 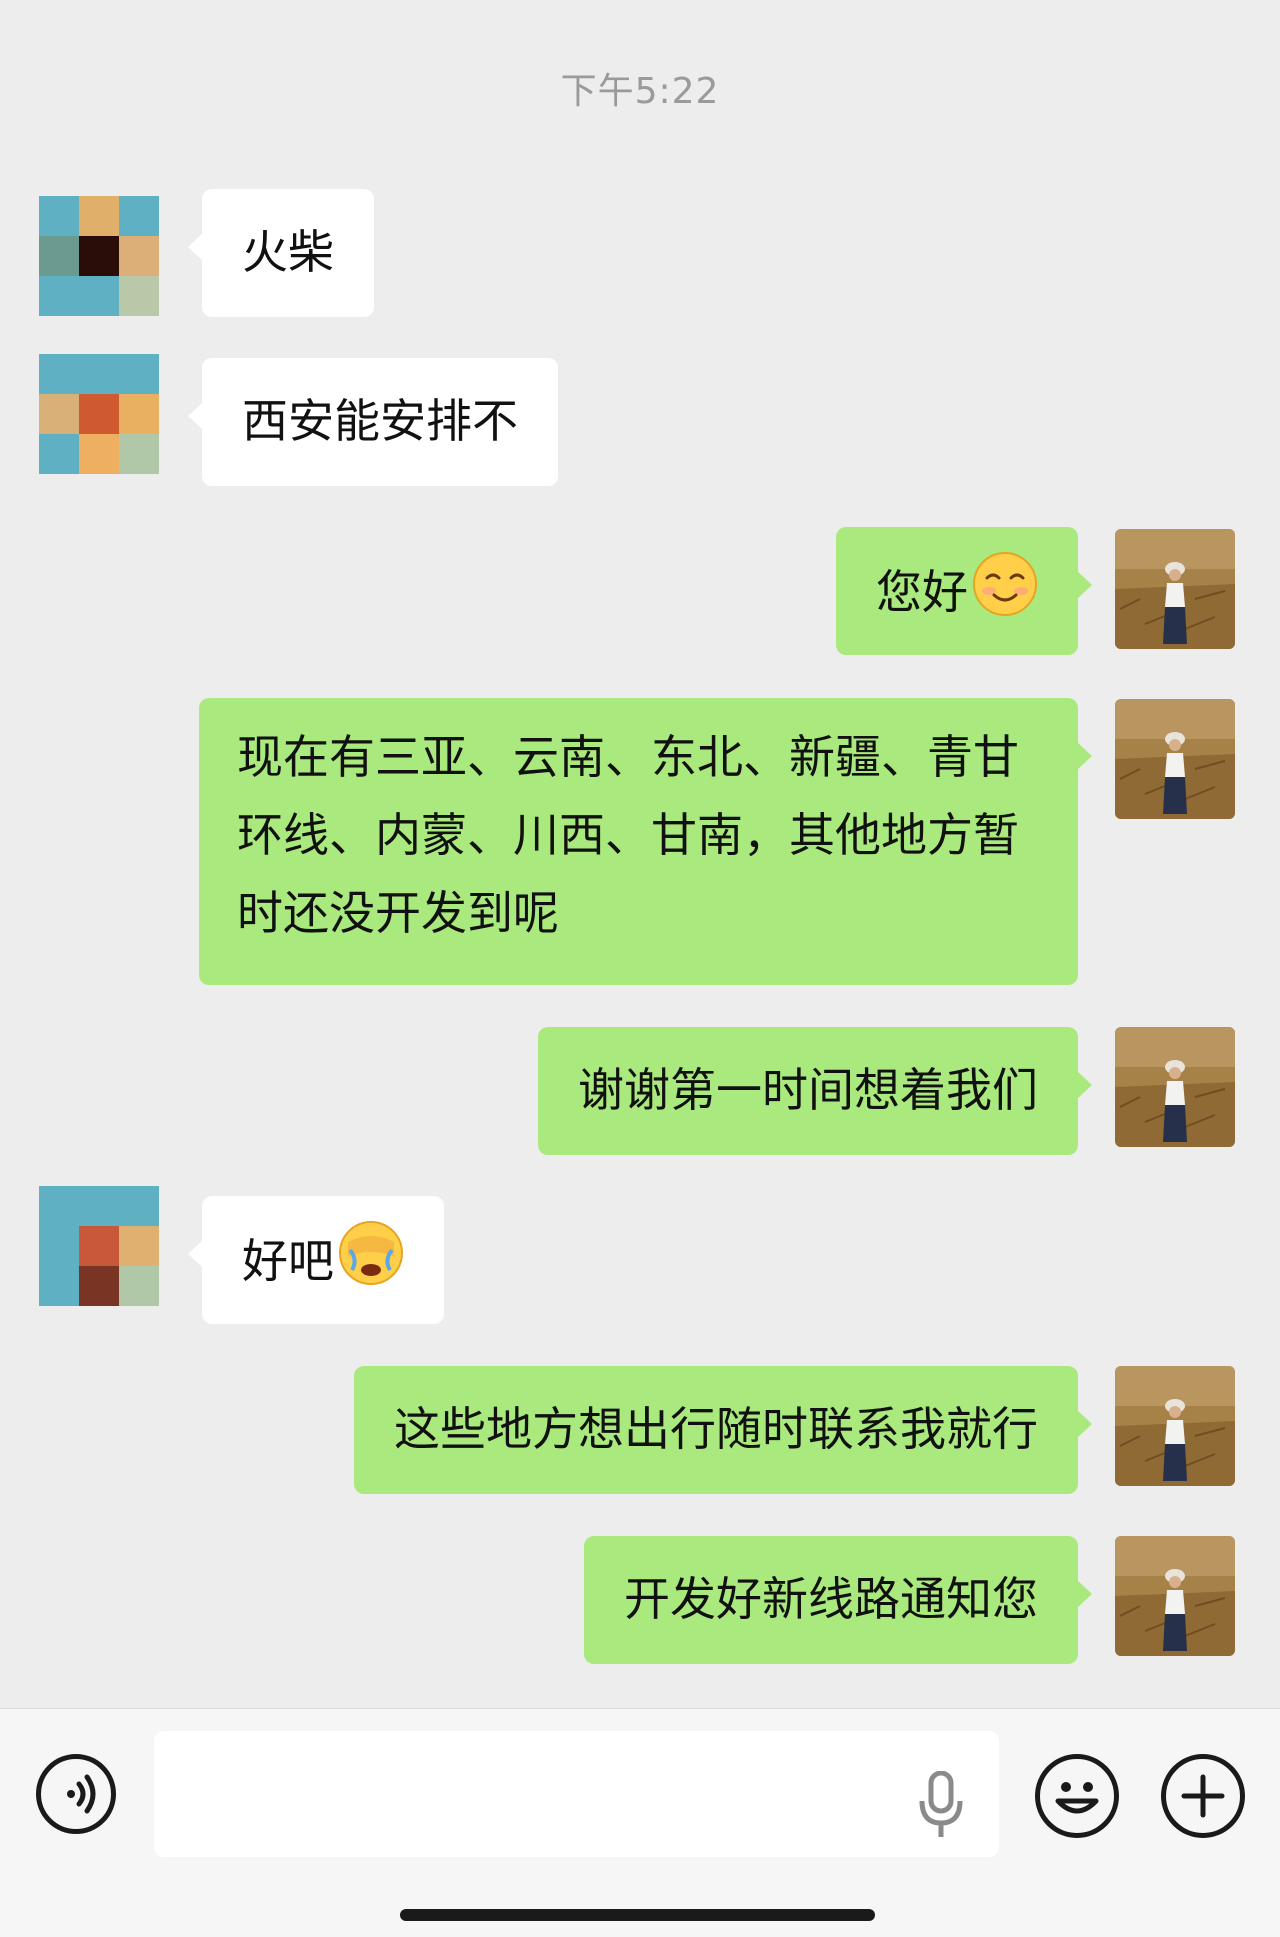 I want to click on face-palm-icon, so click(x=371, y=1264).